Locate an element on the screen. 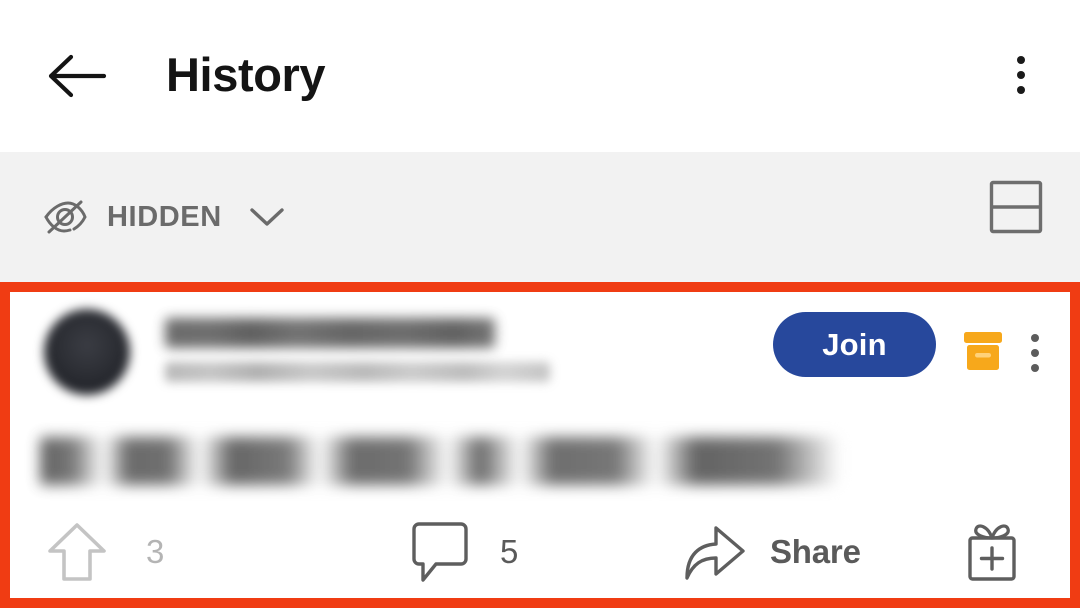 Image resolution: width=1080 pixels, height=608 pixels. back-button is located at coordinates (76, 76).